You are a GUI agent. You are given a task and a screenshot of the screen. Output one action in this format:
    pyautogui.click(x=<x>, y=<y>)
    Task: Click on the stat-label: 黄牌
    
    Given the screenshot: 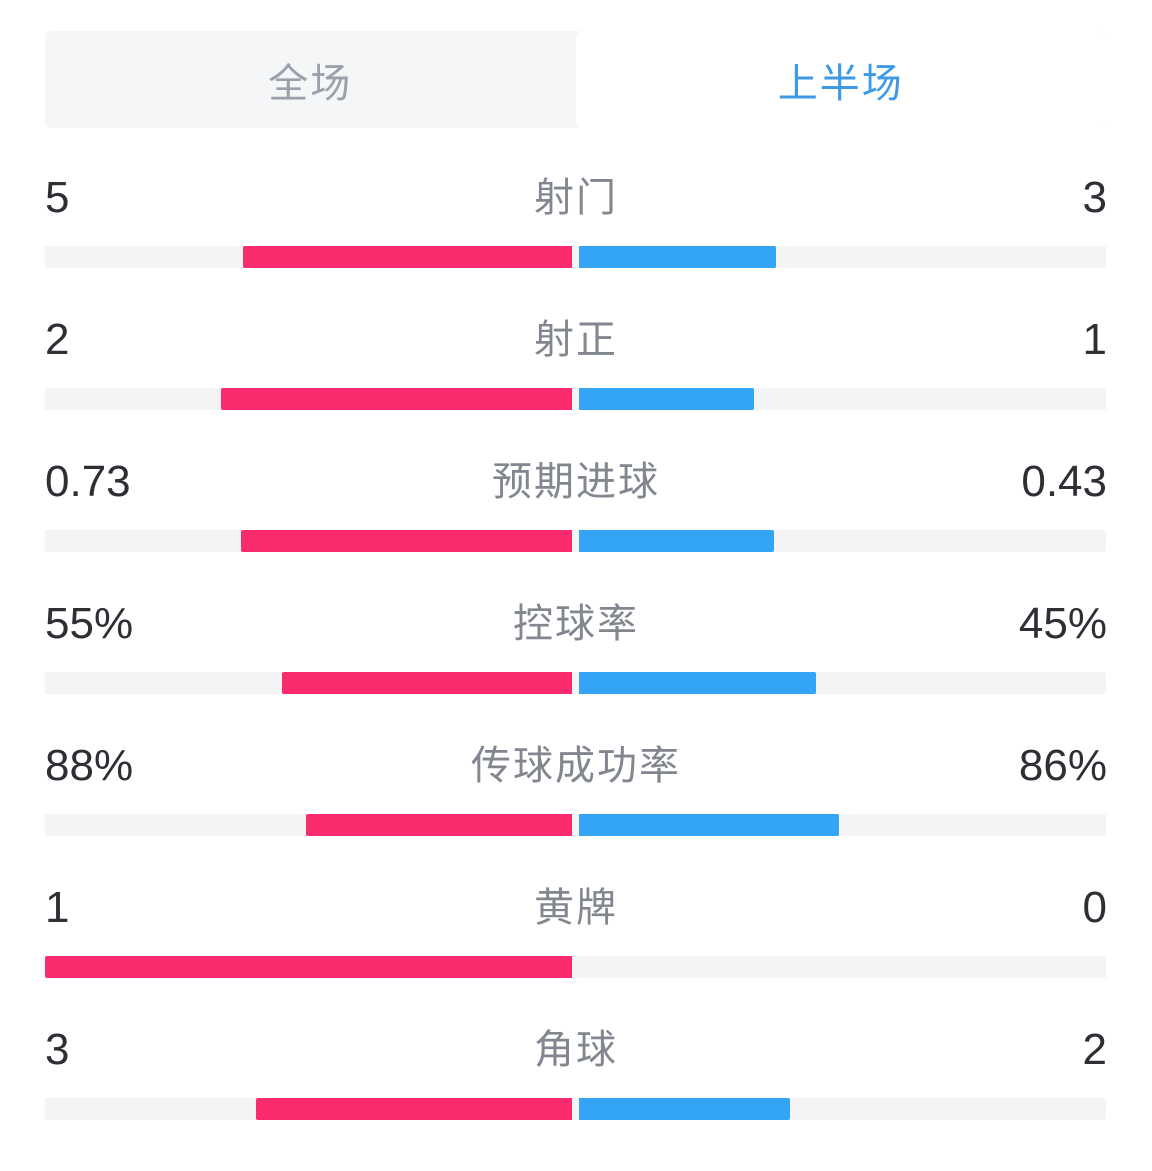 What is the action you would take?
    pyautogui.click(x=576, y=908)
    